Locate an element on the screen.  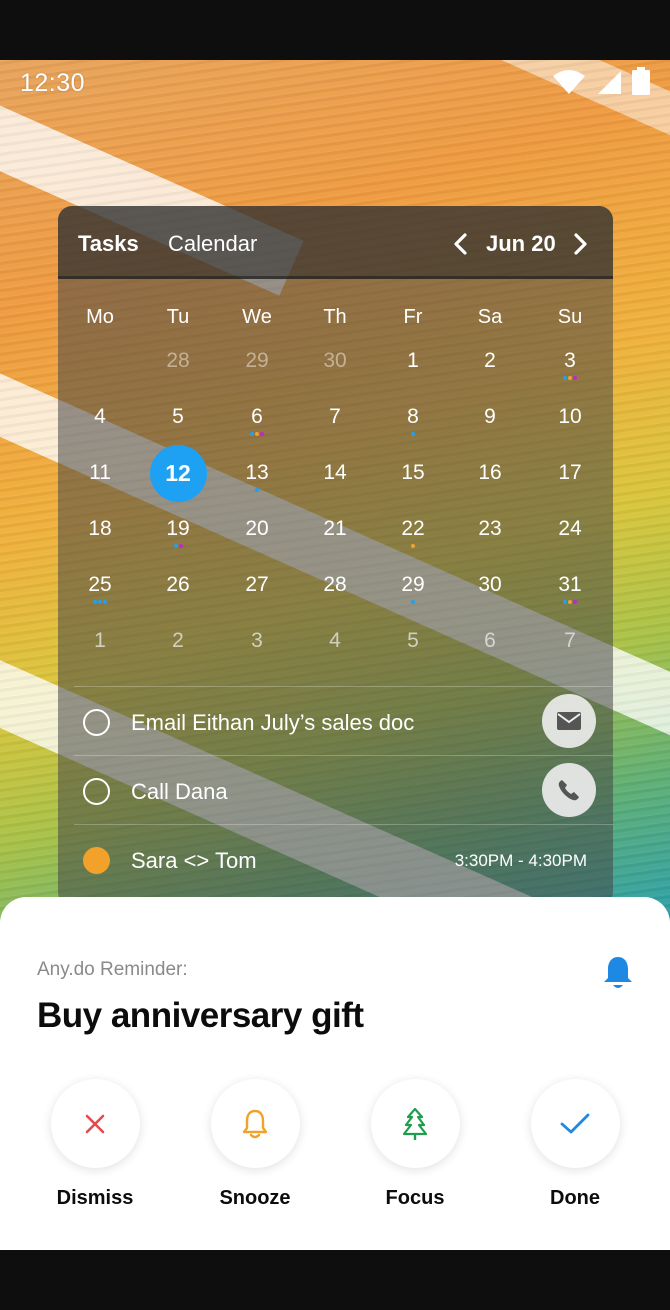
done-button is located at coordinates (575, 1123).